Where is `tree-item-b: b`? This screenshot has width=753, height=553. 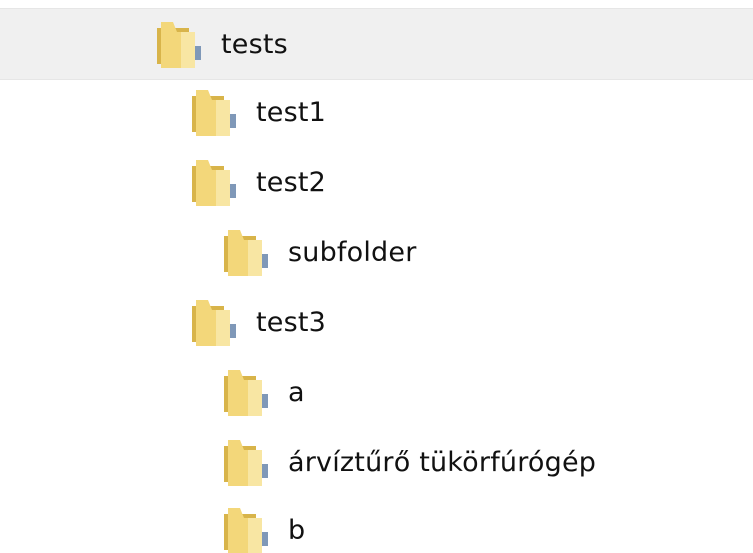 tree-item-b: b is located at coordinates (376, 523).